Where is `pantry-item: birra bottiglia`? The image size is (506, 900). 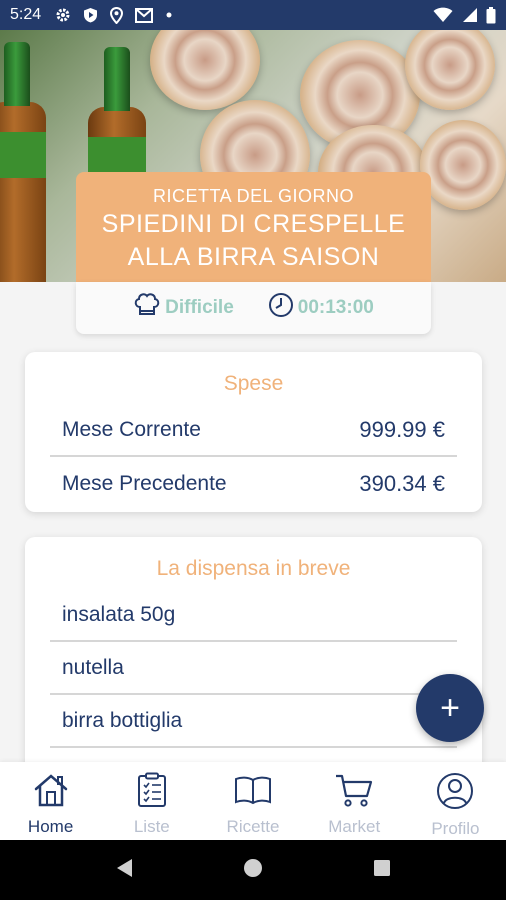 pantry-item: birra bottiglia is located at coordinates (253, 721).